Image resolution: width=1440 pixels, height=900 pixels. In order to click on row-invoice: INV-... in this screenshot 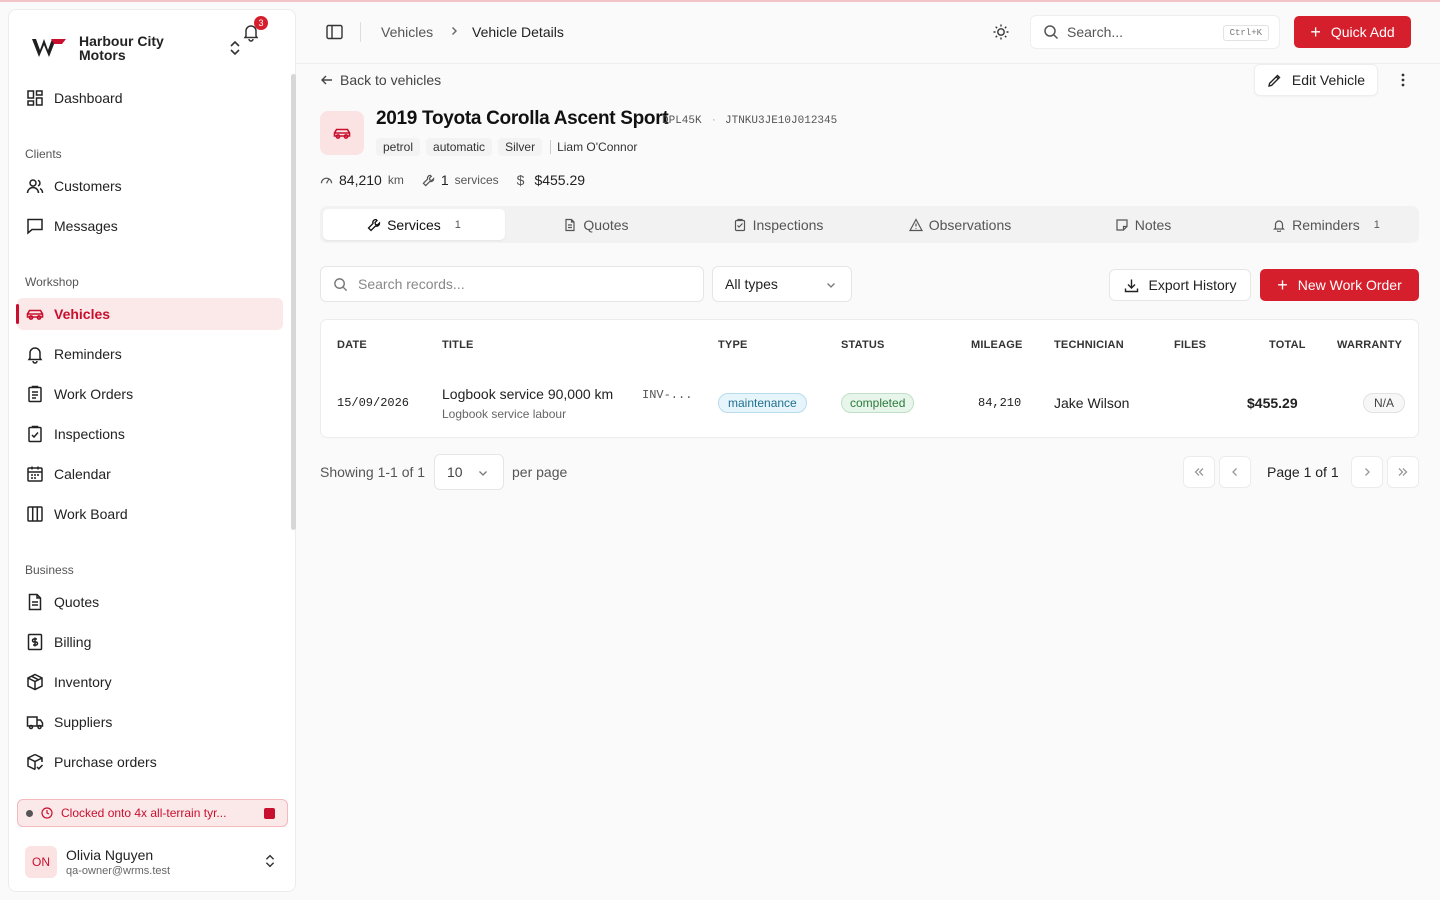, I will do `click(667, 395)`.